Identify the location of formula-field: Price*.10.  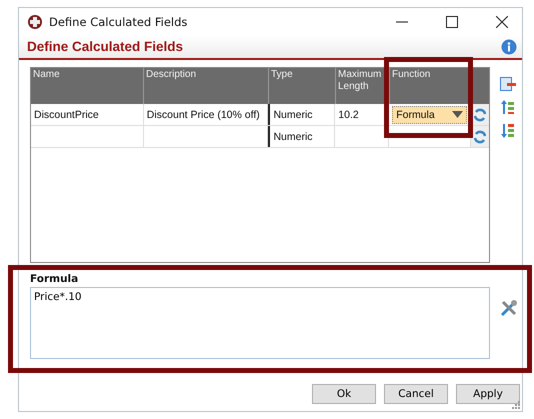
(260, 323).